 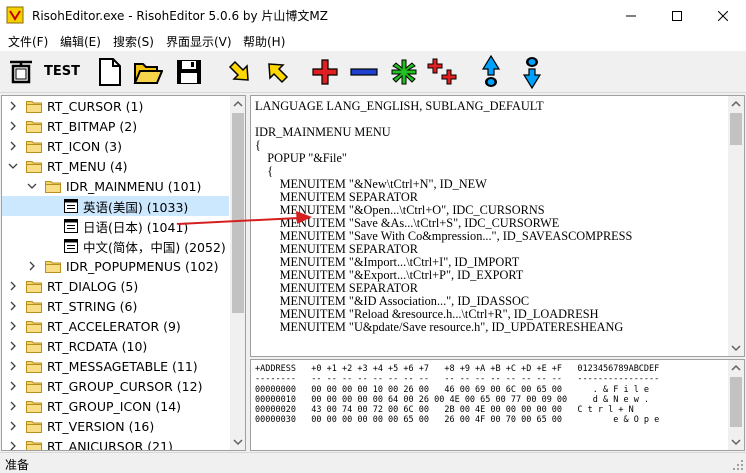 What do you see at coordinates (80, 41) in the screenshot?
I see `menu-edit: 编辑(E)` at bounding box center [80, 41].